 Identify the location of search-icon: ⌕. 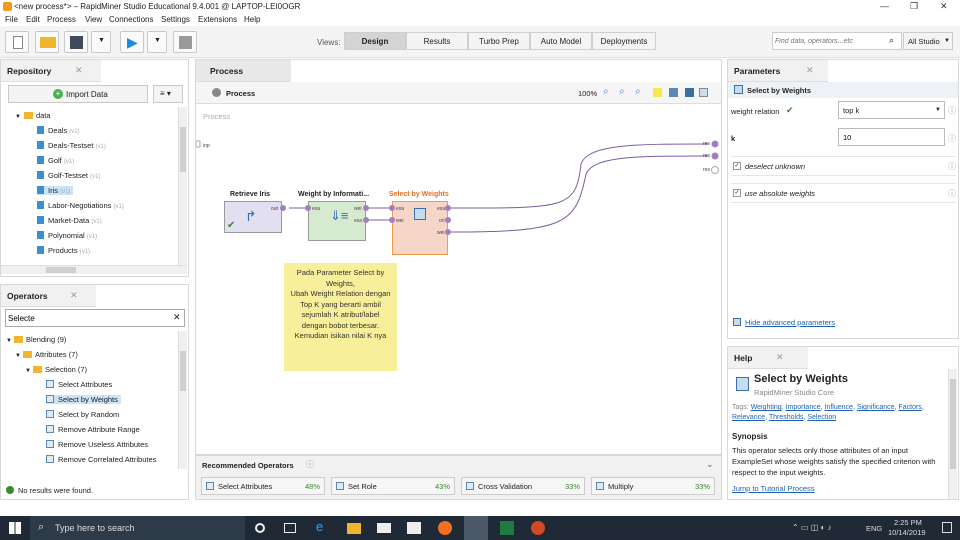
(891, 40).